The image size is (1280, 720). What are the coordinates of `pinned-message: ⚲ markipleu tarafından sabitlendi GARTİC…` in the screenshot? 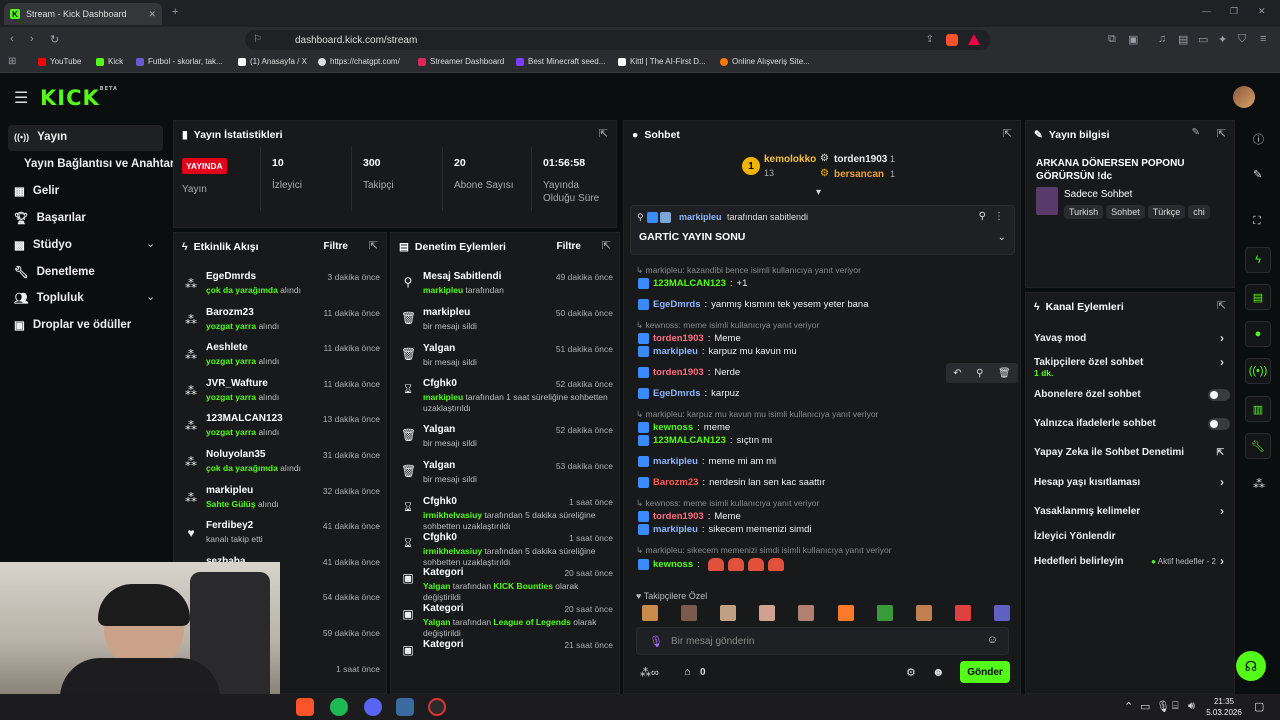 It's located at (822, 230).